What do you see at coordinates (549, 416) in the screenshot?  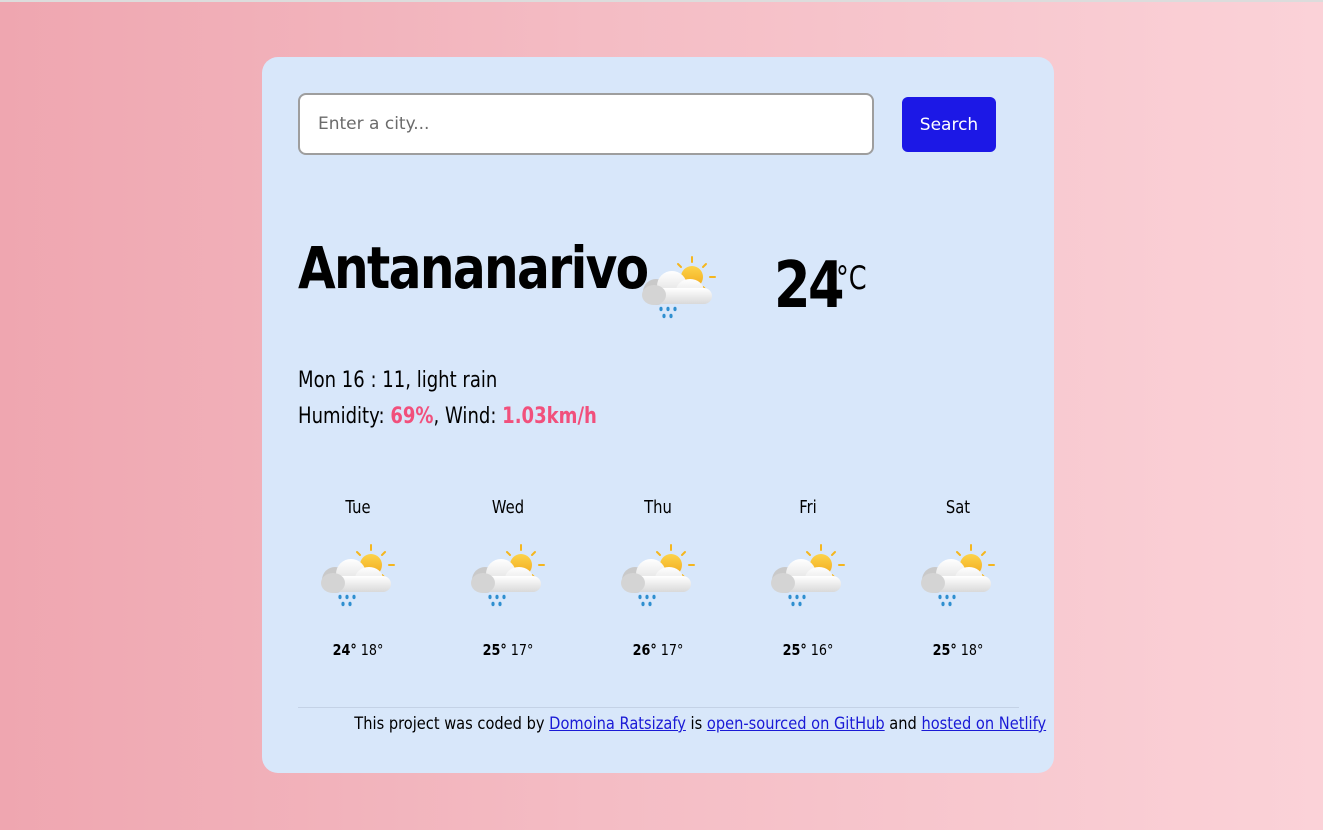 I see `wind-value: 1.03km/h` at bounding box center [549, 416].